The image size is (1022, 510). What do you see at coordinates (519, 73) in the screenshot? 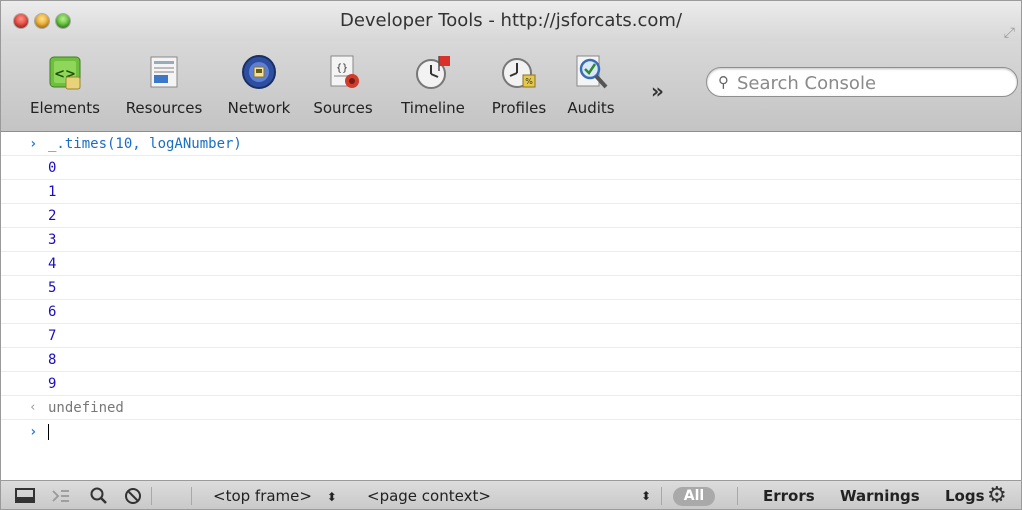
I see `profiles-icon: %` at bounding box center [519, 73].